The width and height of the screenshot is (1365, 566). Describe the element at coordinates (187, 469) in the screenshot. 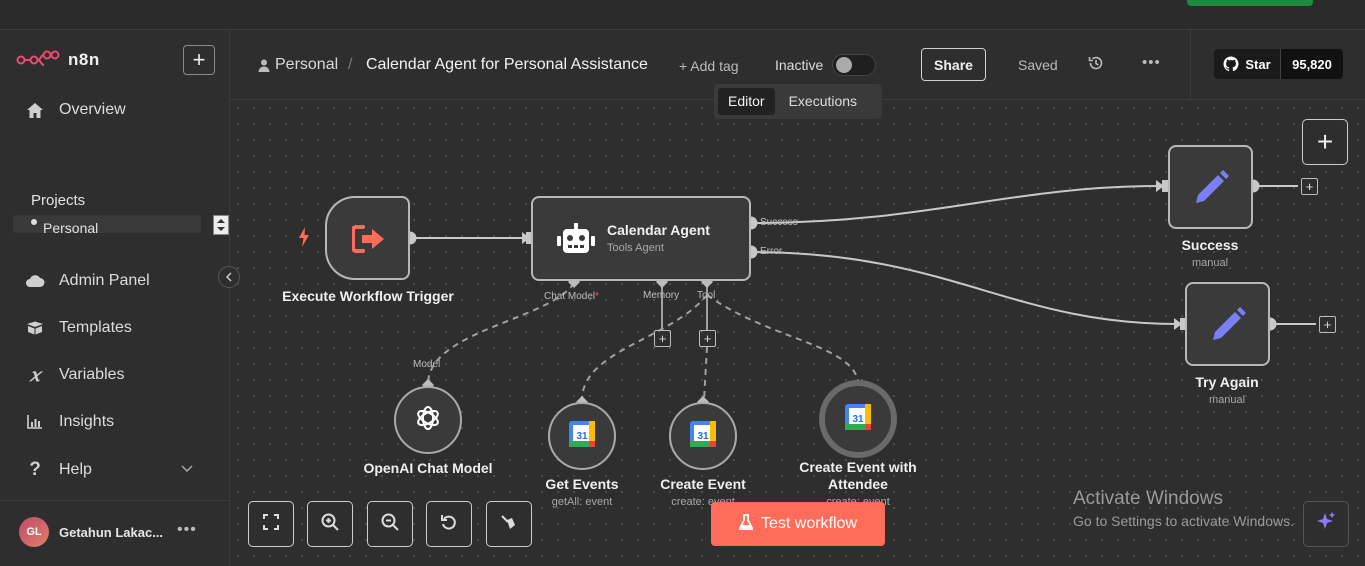

I see `chevron-down-icon` at that location.